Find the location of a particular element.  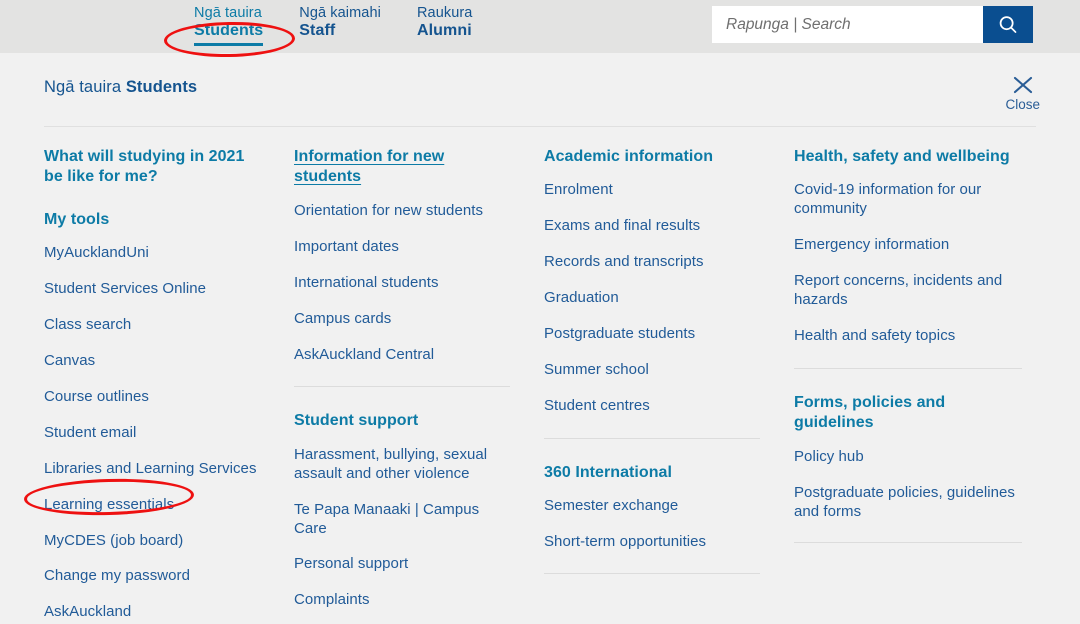

link-change-my-password: Change my password is located at coordinates (152, 576).